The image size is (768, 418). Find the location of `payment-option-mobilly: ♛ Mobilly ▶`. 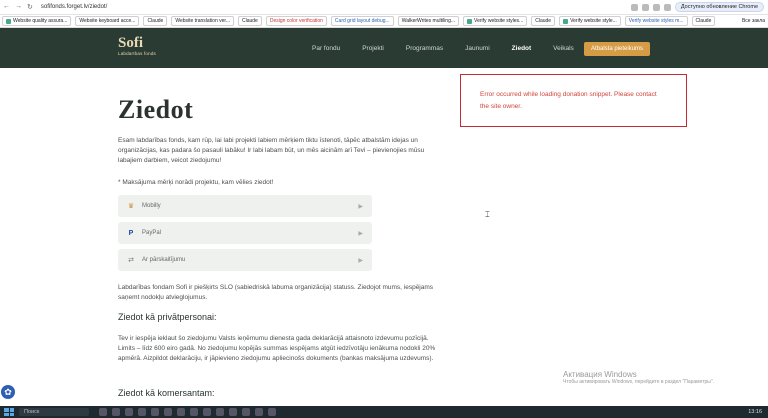

payment-option-mobilly: ♛ Mobilly ▶ is located at coordinates (245, 206).